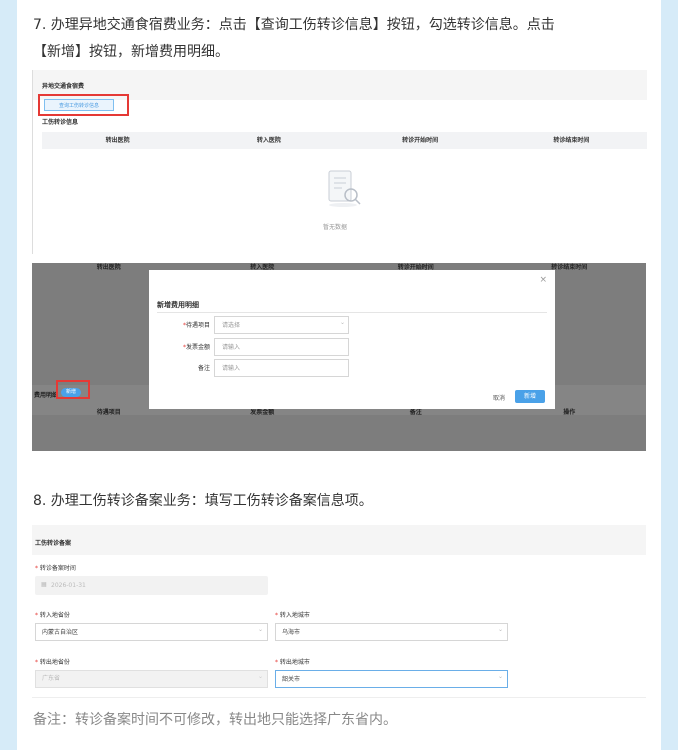 The image size is (678, 750). I want to click on filing-title: 工伤转诊备案, so click(53, 543).